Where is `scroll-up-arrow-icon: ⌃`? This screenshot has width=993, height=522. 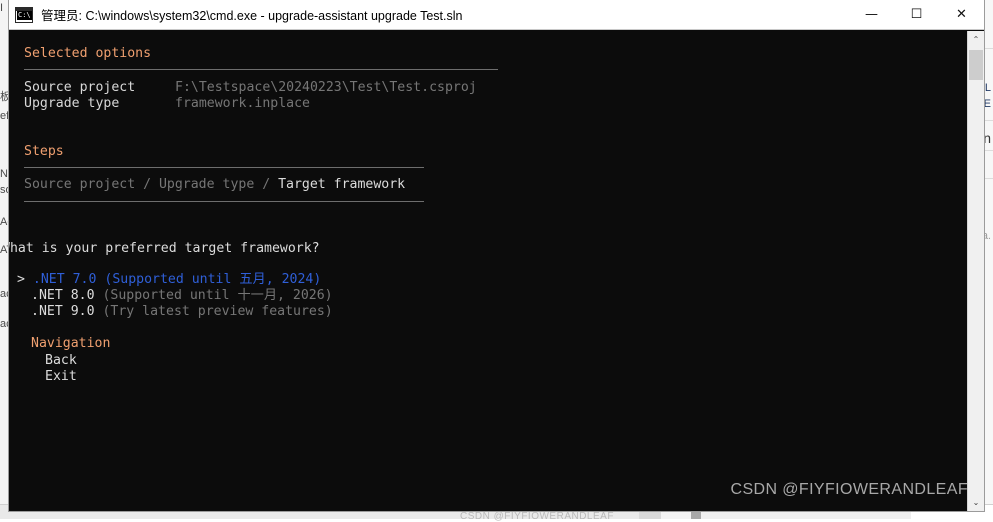 scroll-up-arrow-icon: ⌃ is located at coordinates (976, 39).